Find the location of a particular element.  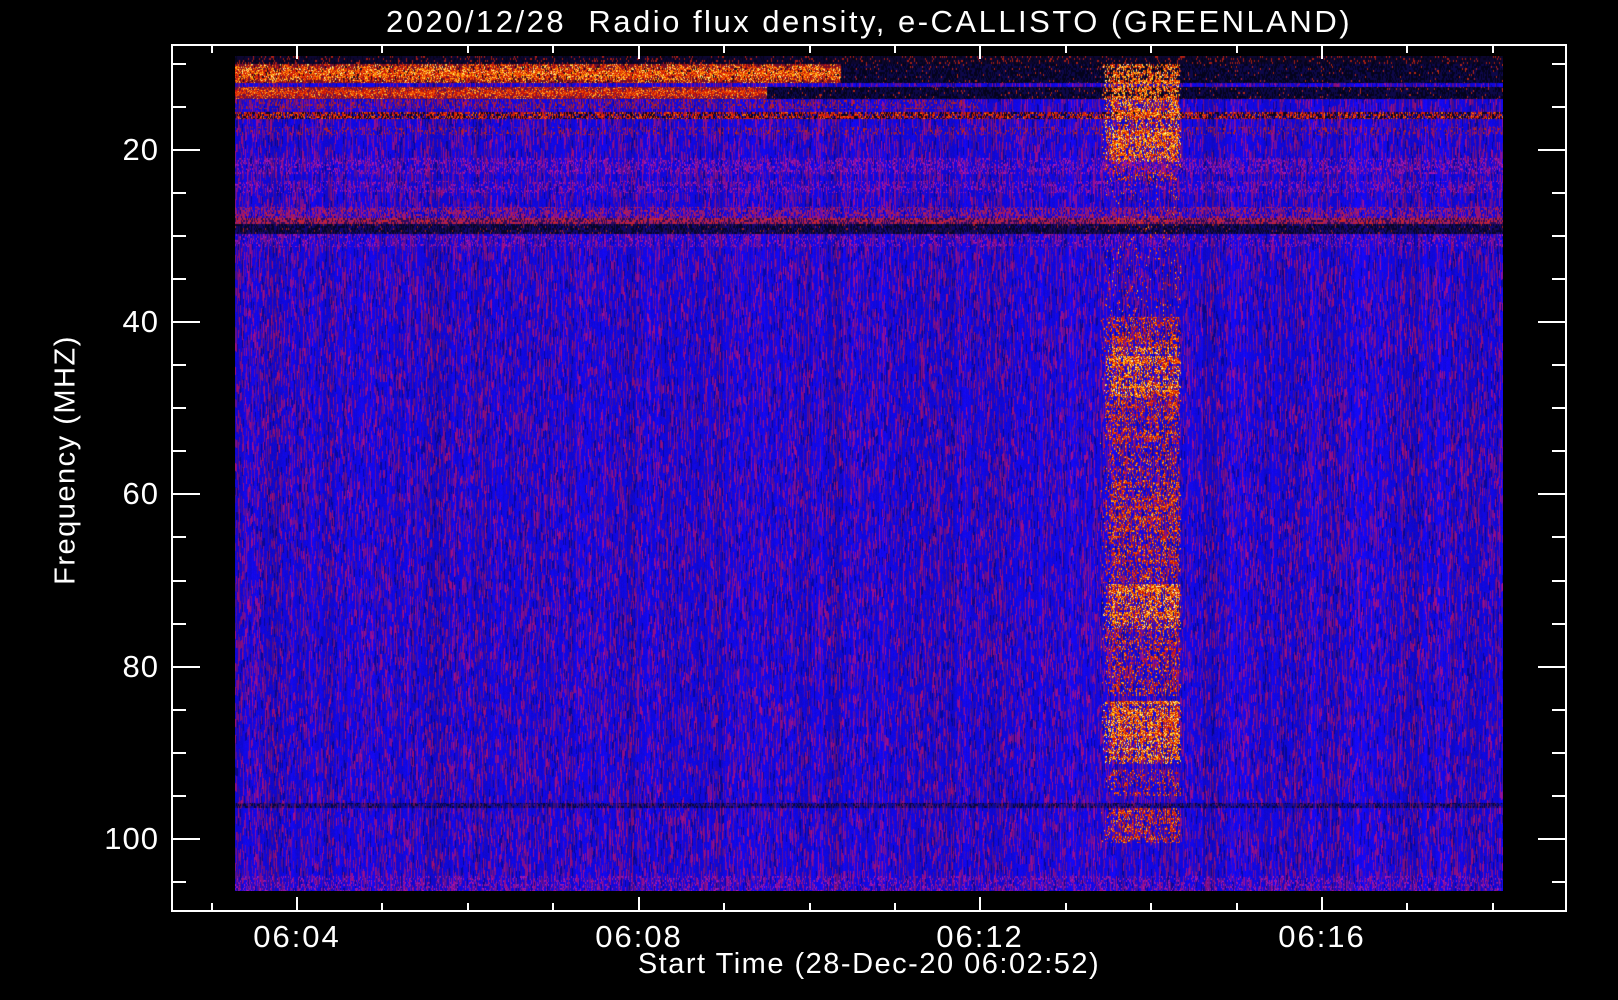

y-tick-label: 40 is located at coordinates (140, 321).